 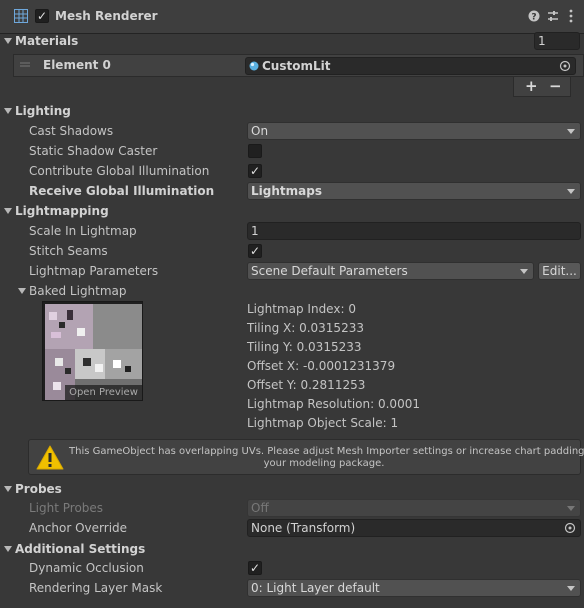 I want to click on contribute-gi-label: Contribute Global Illumination, so click(x=119, y=171).